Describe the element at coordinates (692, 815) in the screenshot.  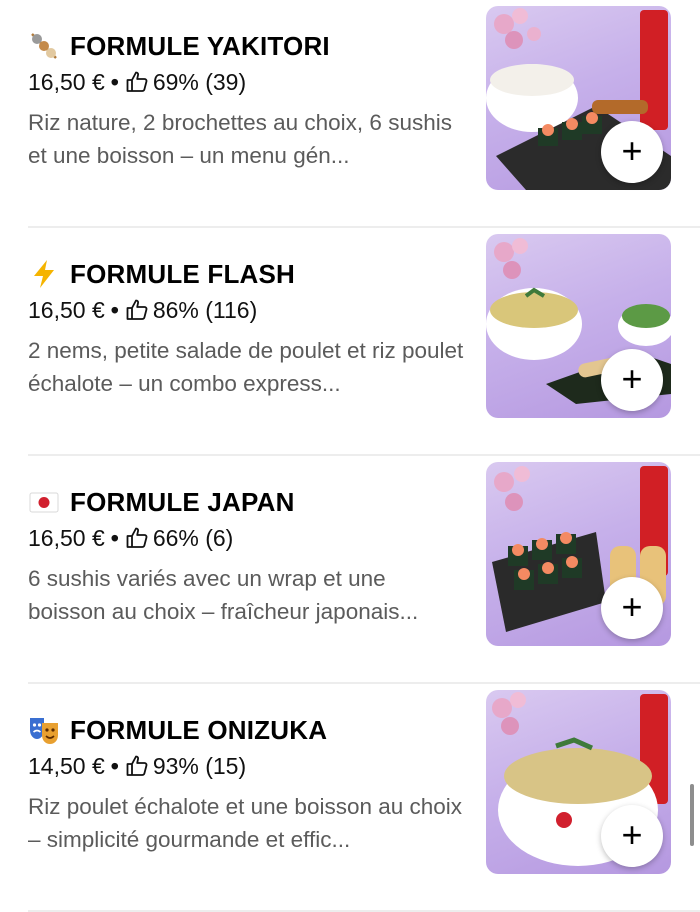
I see `scrollbar` at that location.